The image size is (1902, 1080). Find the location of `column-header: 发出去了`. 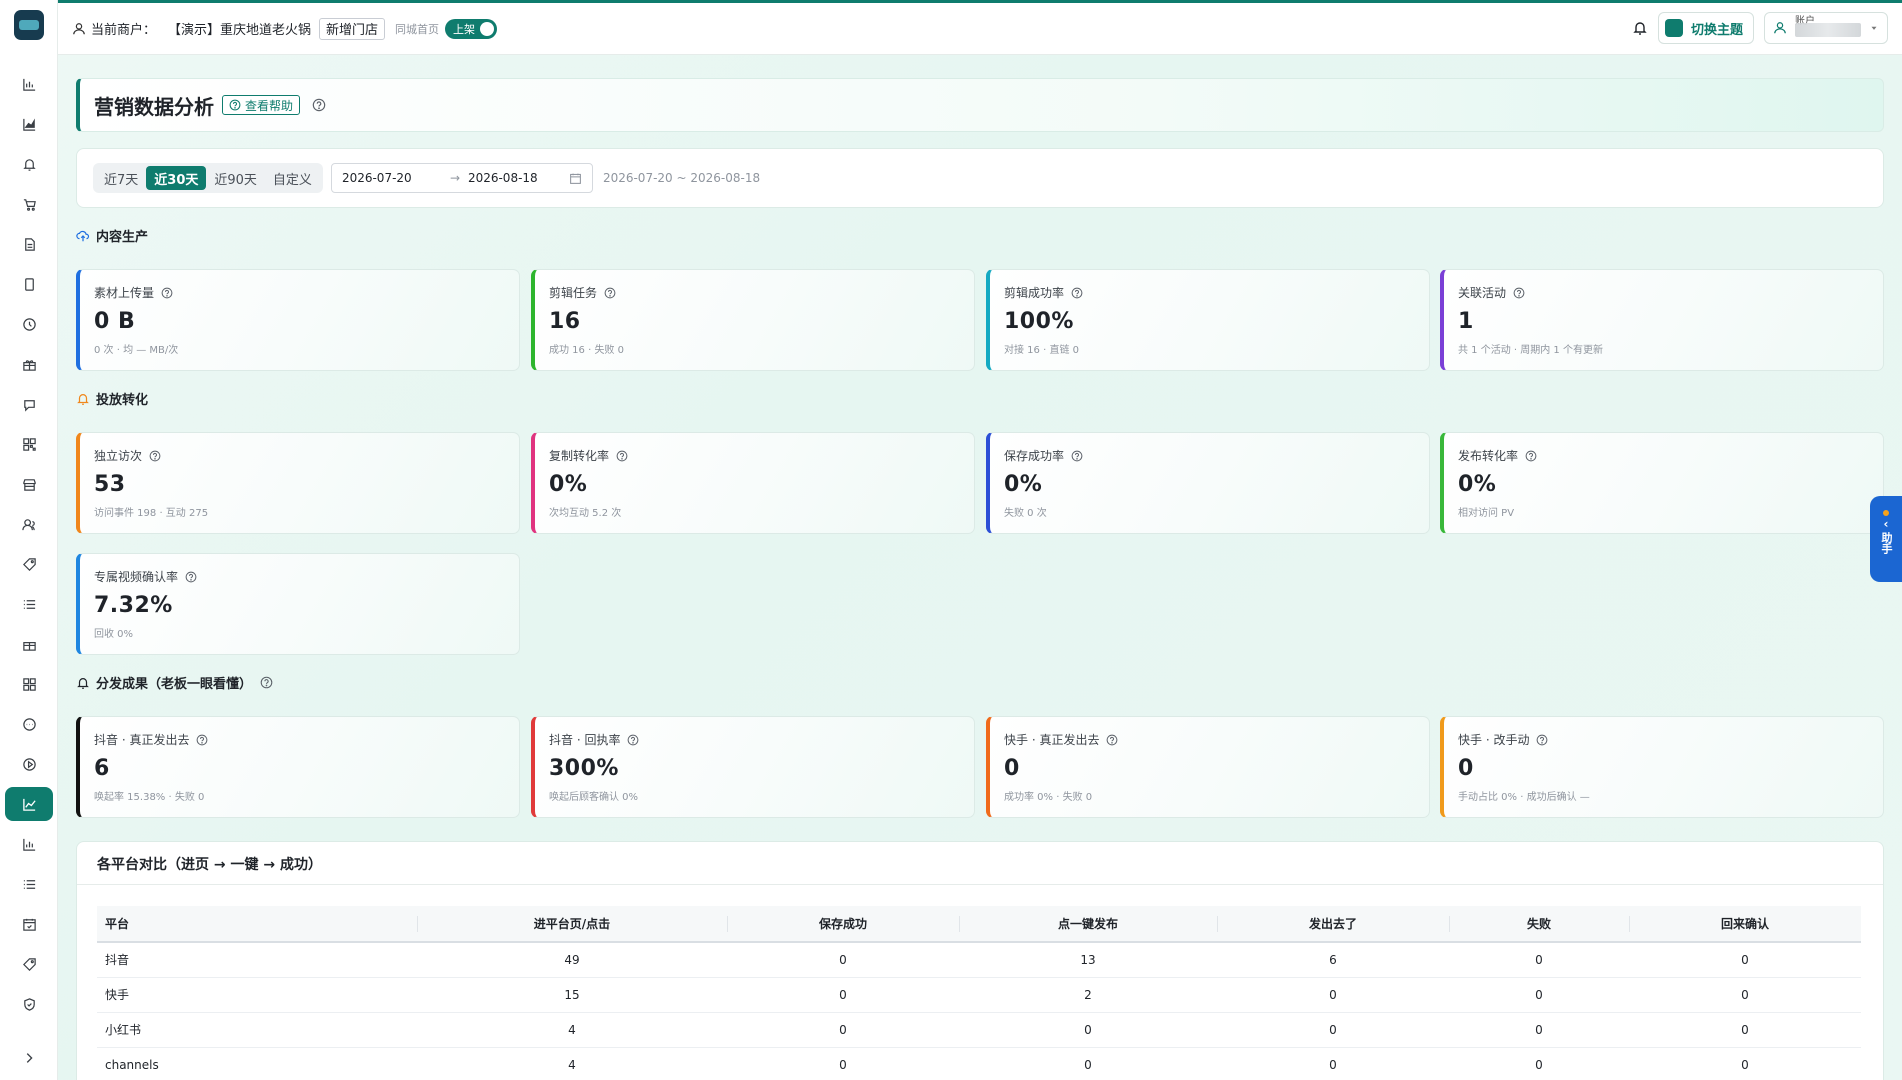

column-header: 发出去了 is located at coordinates (1333, 924).